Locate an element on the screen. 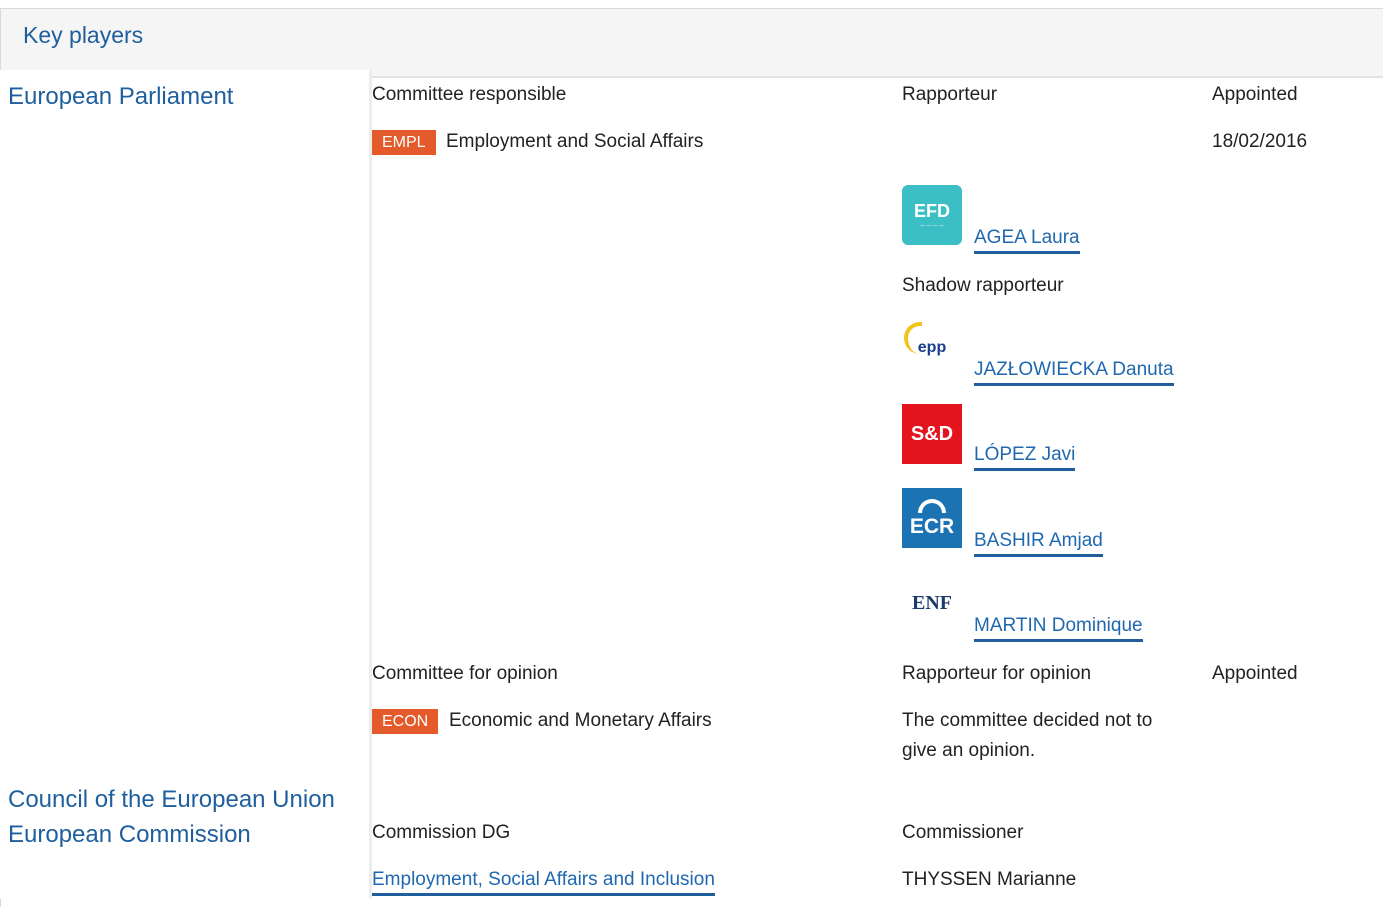 This screenshot has width=1383, height=907. rapporteur-header: Rapporteur is located at coordinates (950, 94).